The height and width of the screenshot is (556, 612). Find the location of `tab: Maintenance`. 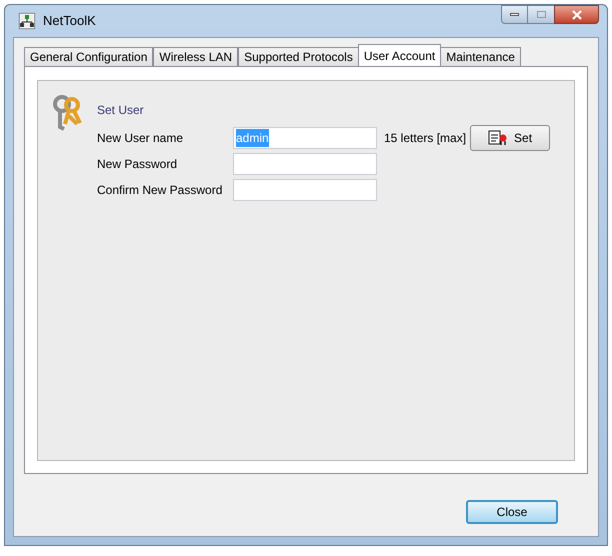

tab: Maintenance is located at coordinates (480, 56).